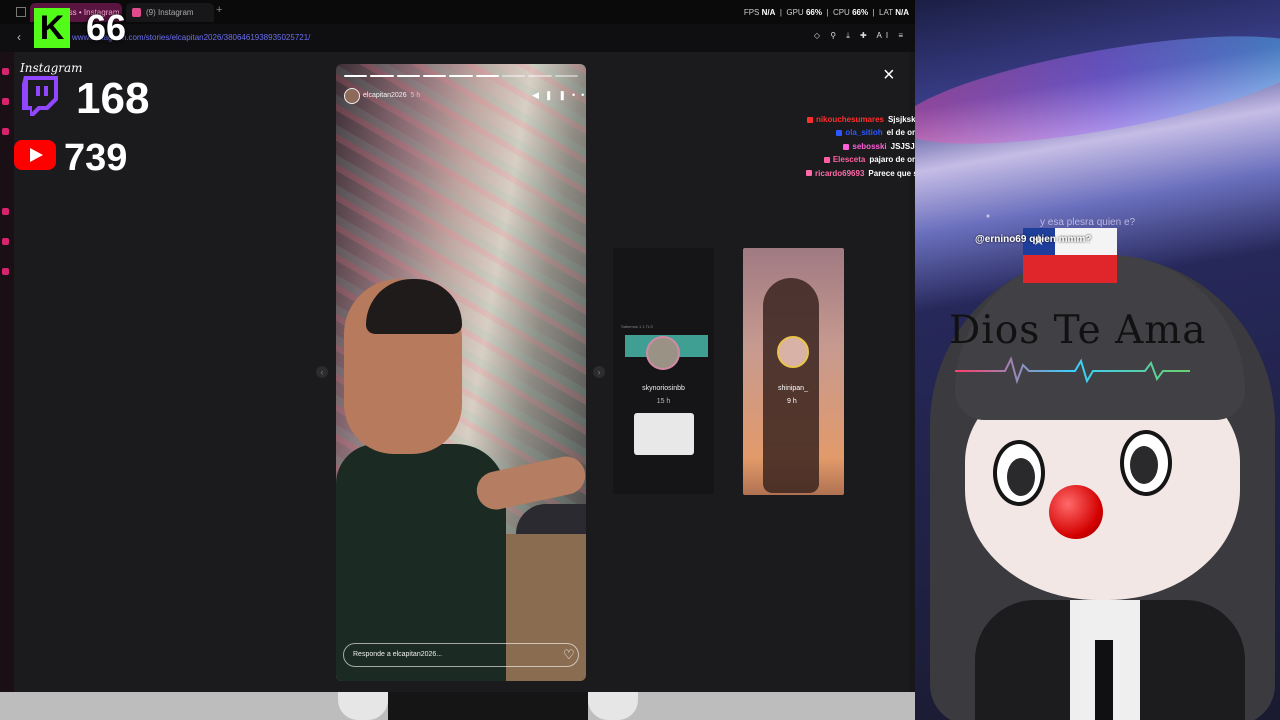  I want to click on back-arrow-icon: ‹, so click(19, 37).